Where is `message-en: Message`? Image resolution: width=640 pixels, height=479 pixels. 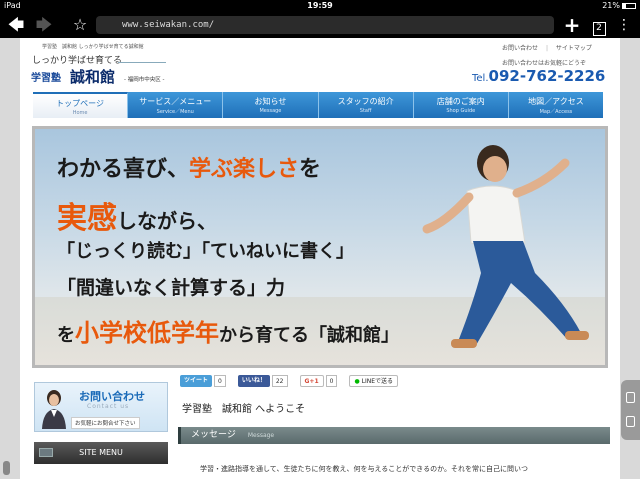
message-en: Message is located at coordinates (261, 435).